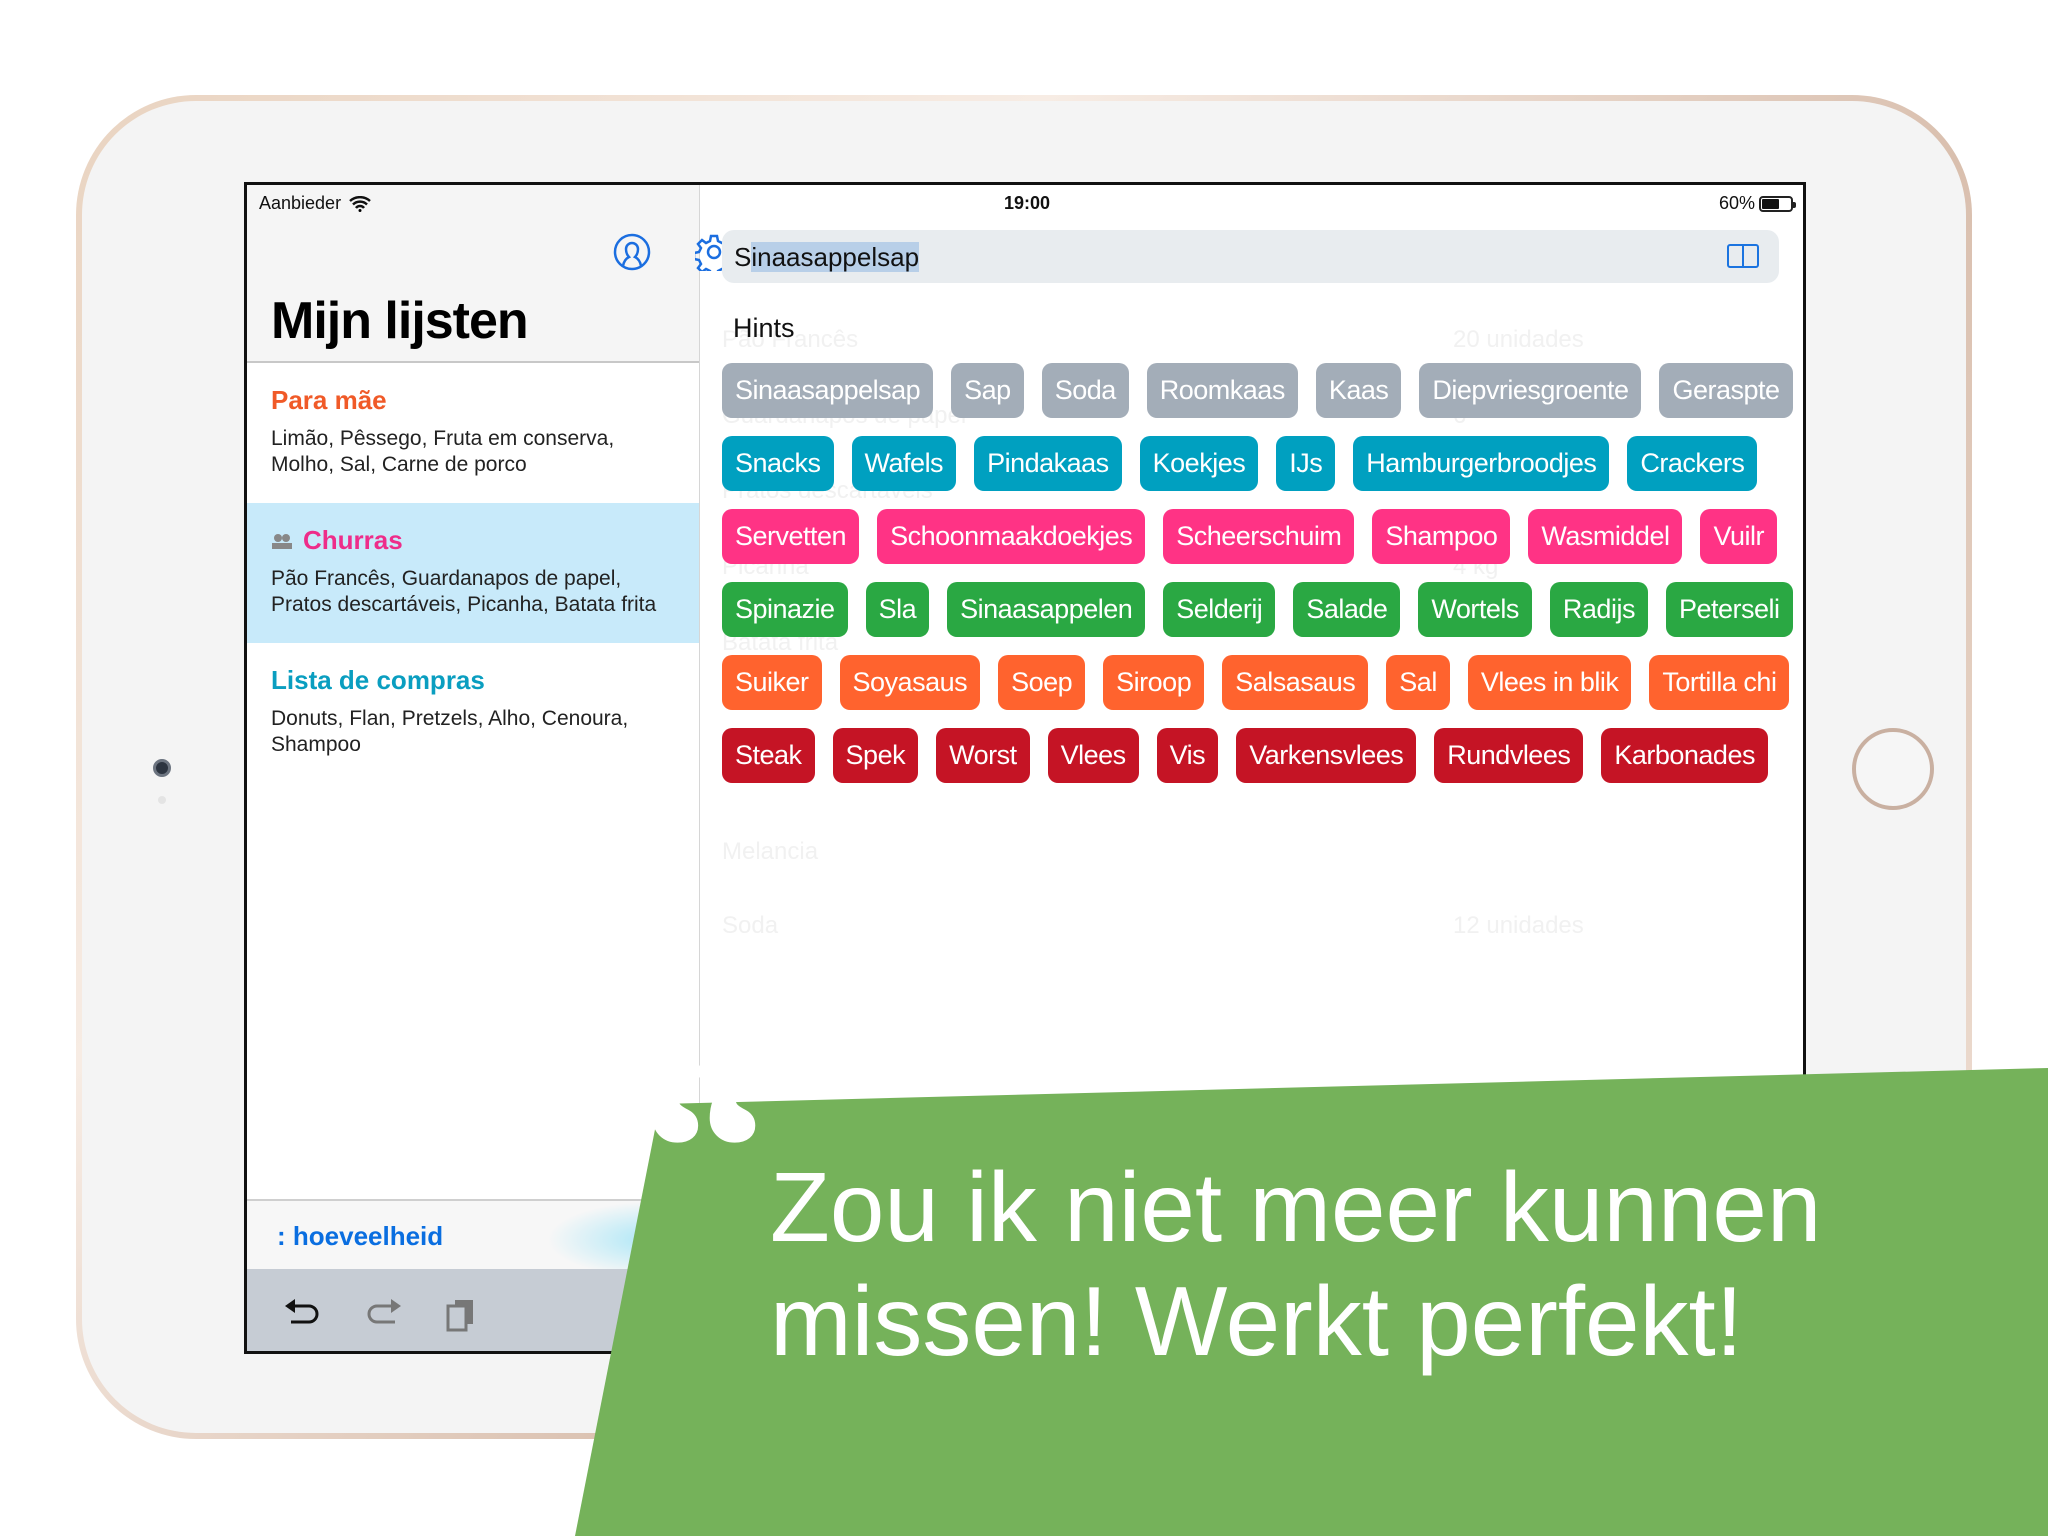  Describe the element at coordinates (705, 1150) in the screenshot. I see `quote-mark: “` at that location.